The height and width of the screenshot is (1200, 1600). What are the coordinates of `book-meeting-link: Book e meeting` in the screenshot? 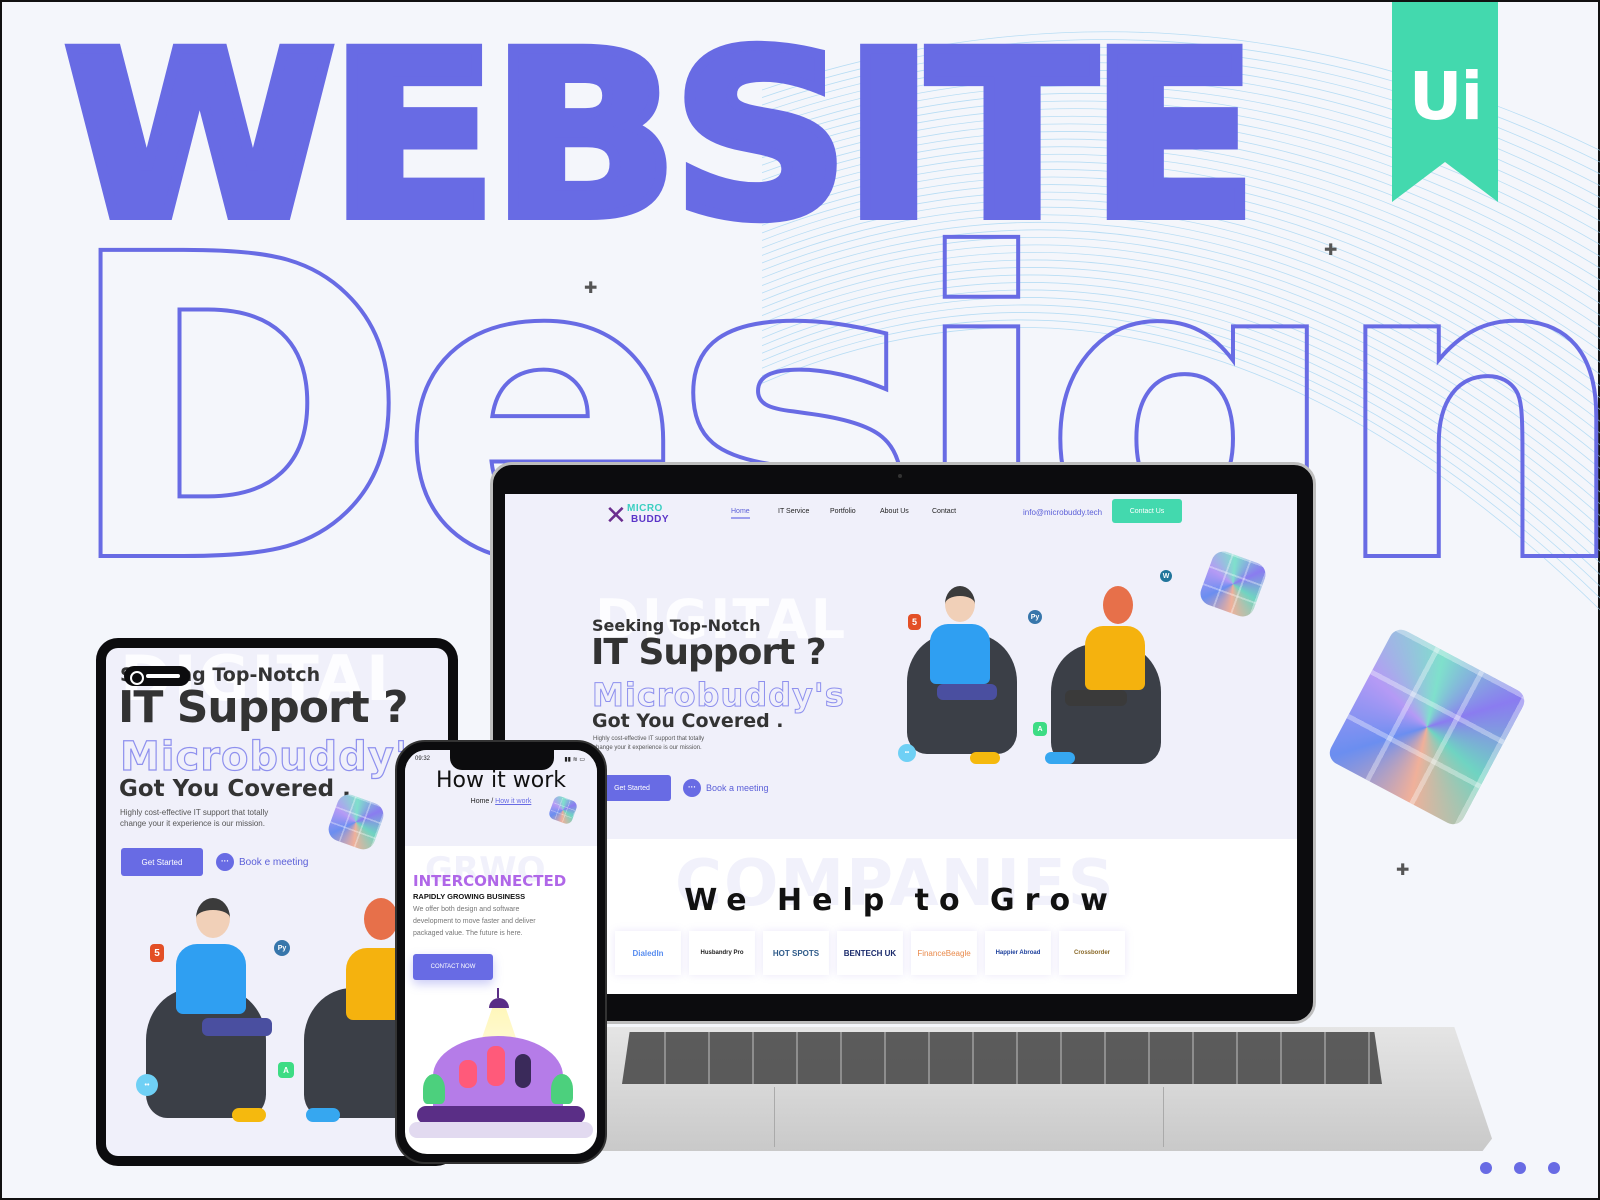 It's located at (262, 862).